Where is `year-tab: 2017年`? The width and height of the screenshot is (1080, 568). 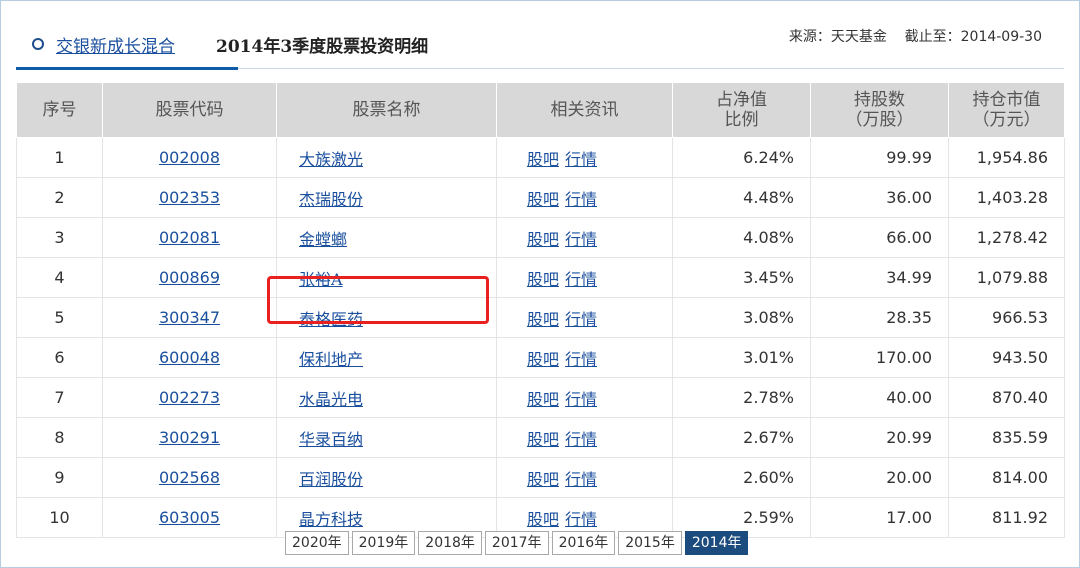 year-tab: 2017年 is located at coordinates (516, 543).